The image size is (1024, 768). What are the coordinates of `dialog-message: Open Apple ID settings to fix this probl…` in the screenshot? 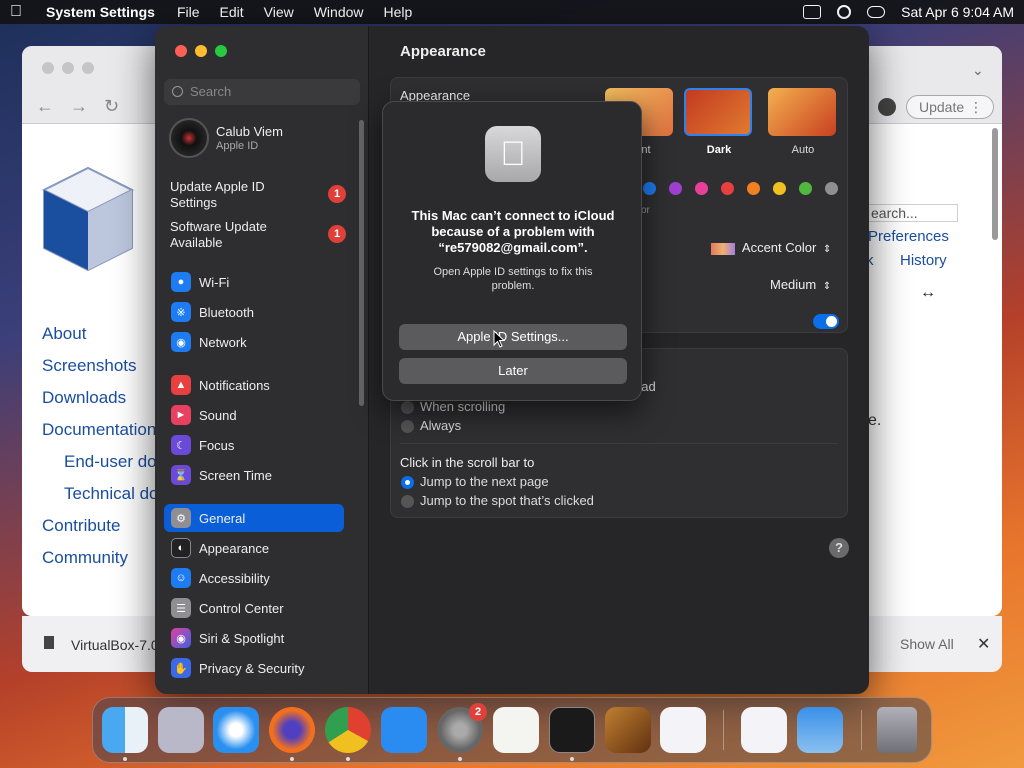 It's located at (513, 279).